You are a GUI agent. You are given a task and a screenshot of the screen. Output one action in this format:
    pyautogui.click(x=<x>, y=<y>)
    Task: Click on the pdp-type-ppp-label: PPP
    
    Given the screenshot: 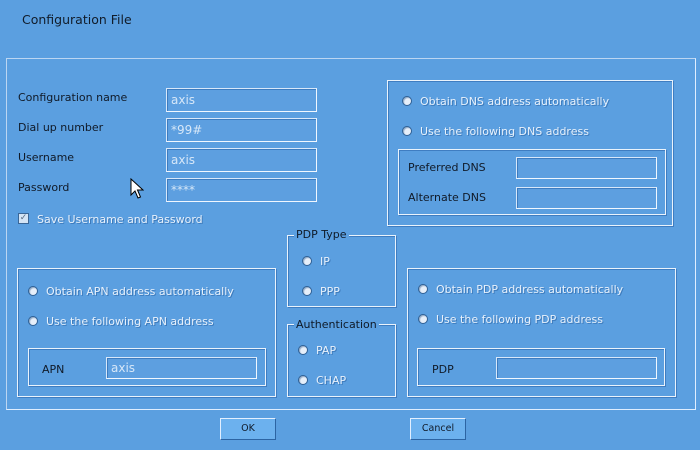 What is the action you would take?
    pyautogui.click(x=330, y=291)
    